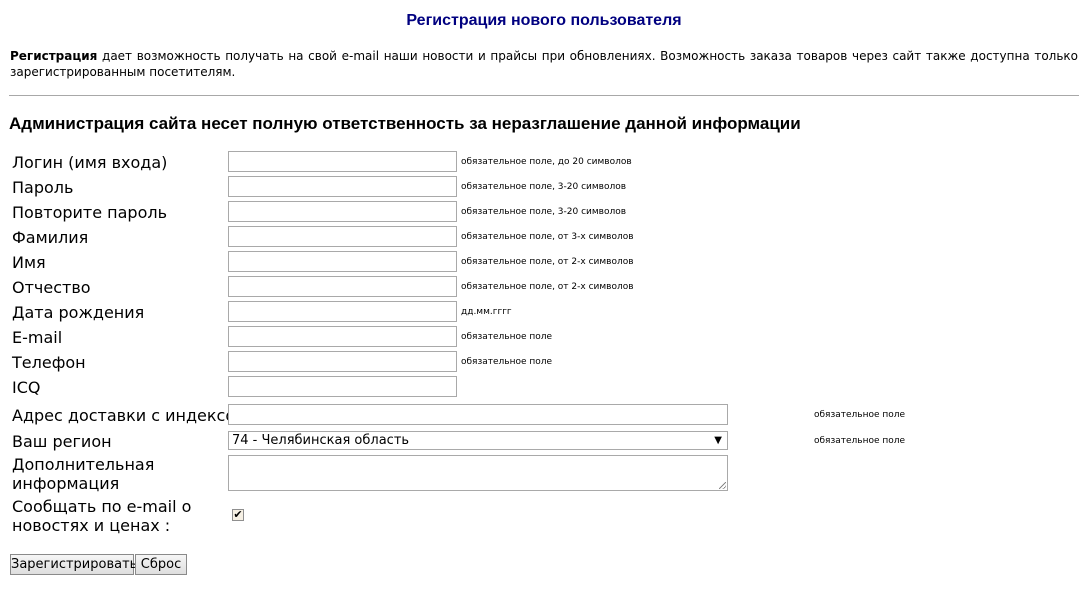  I want to click on password-repeat-hint: обязательное поле, 3-20 символов, so click(544, 212).